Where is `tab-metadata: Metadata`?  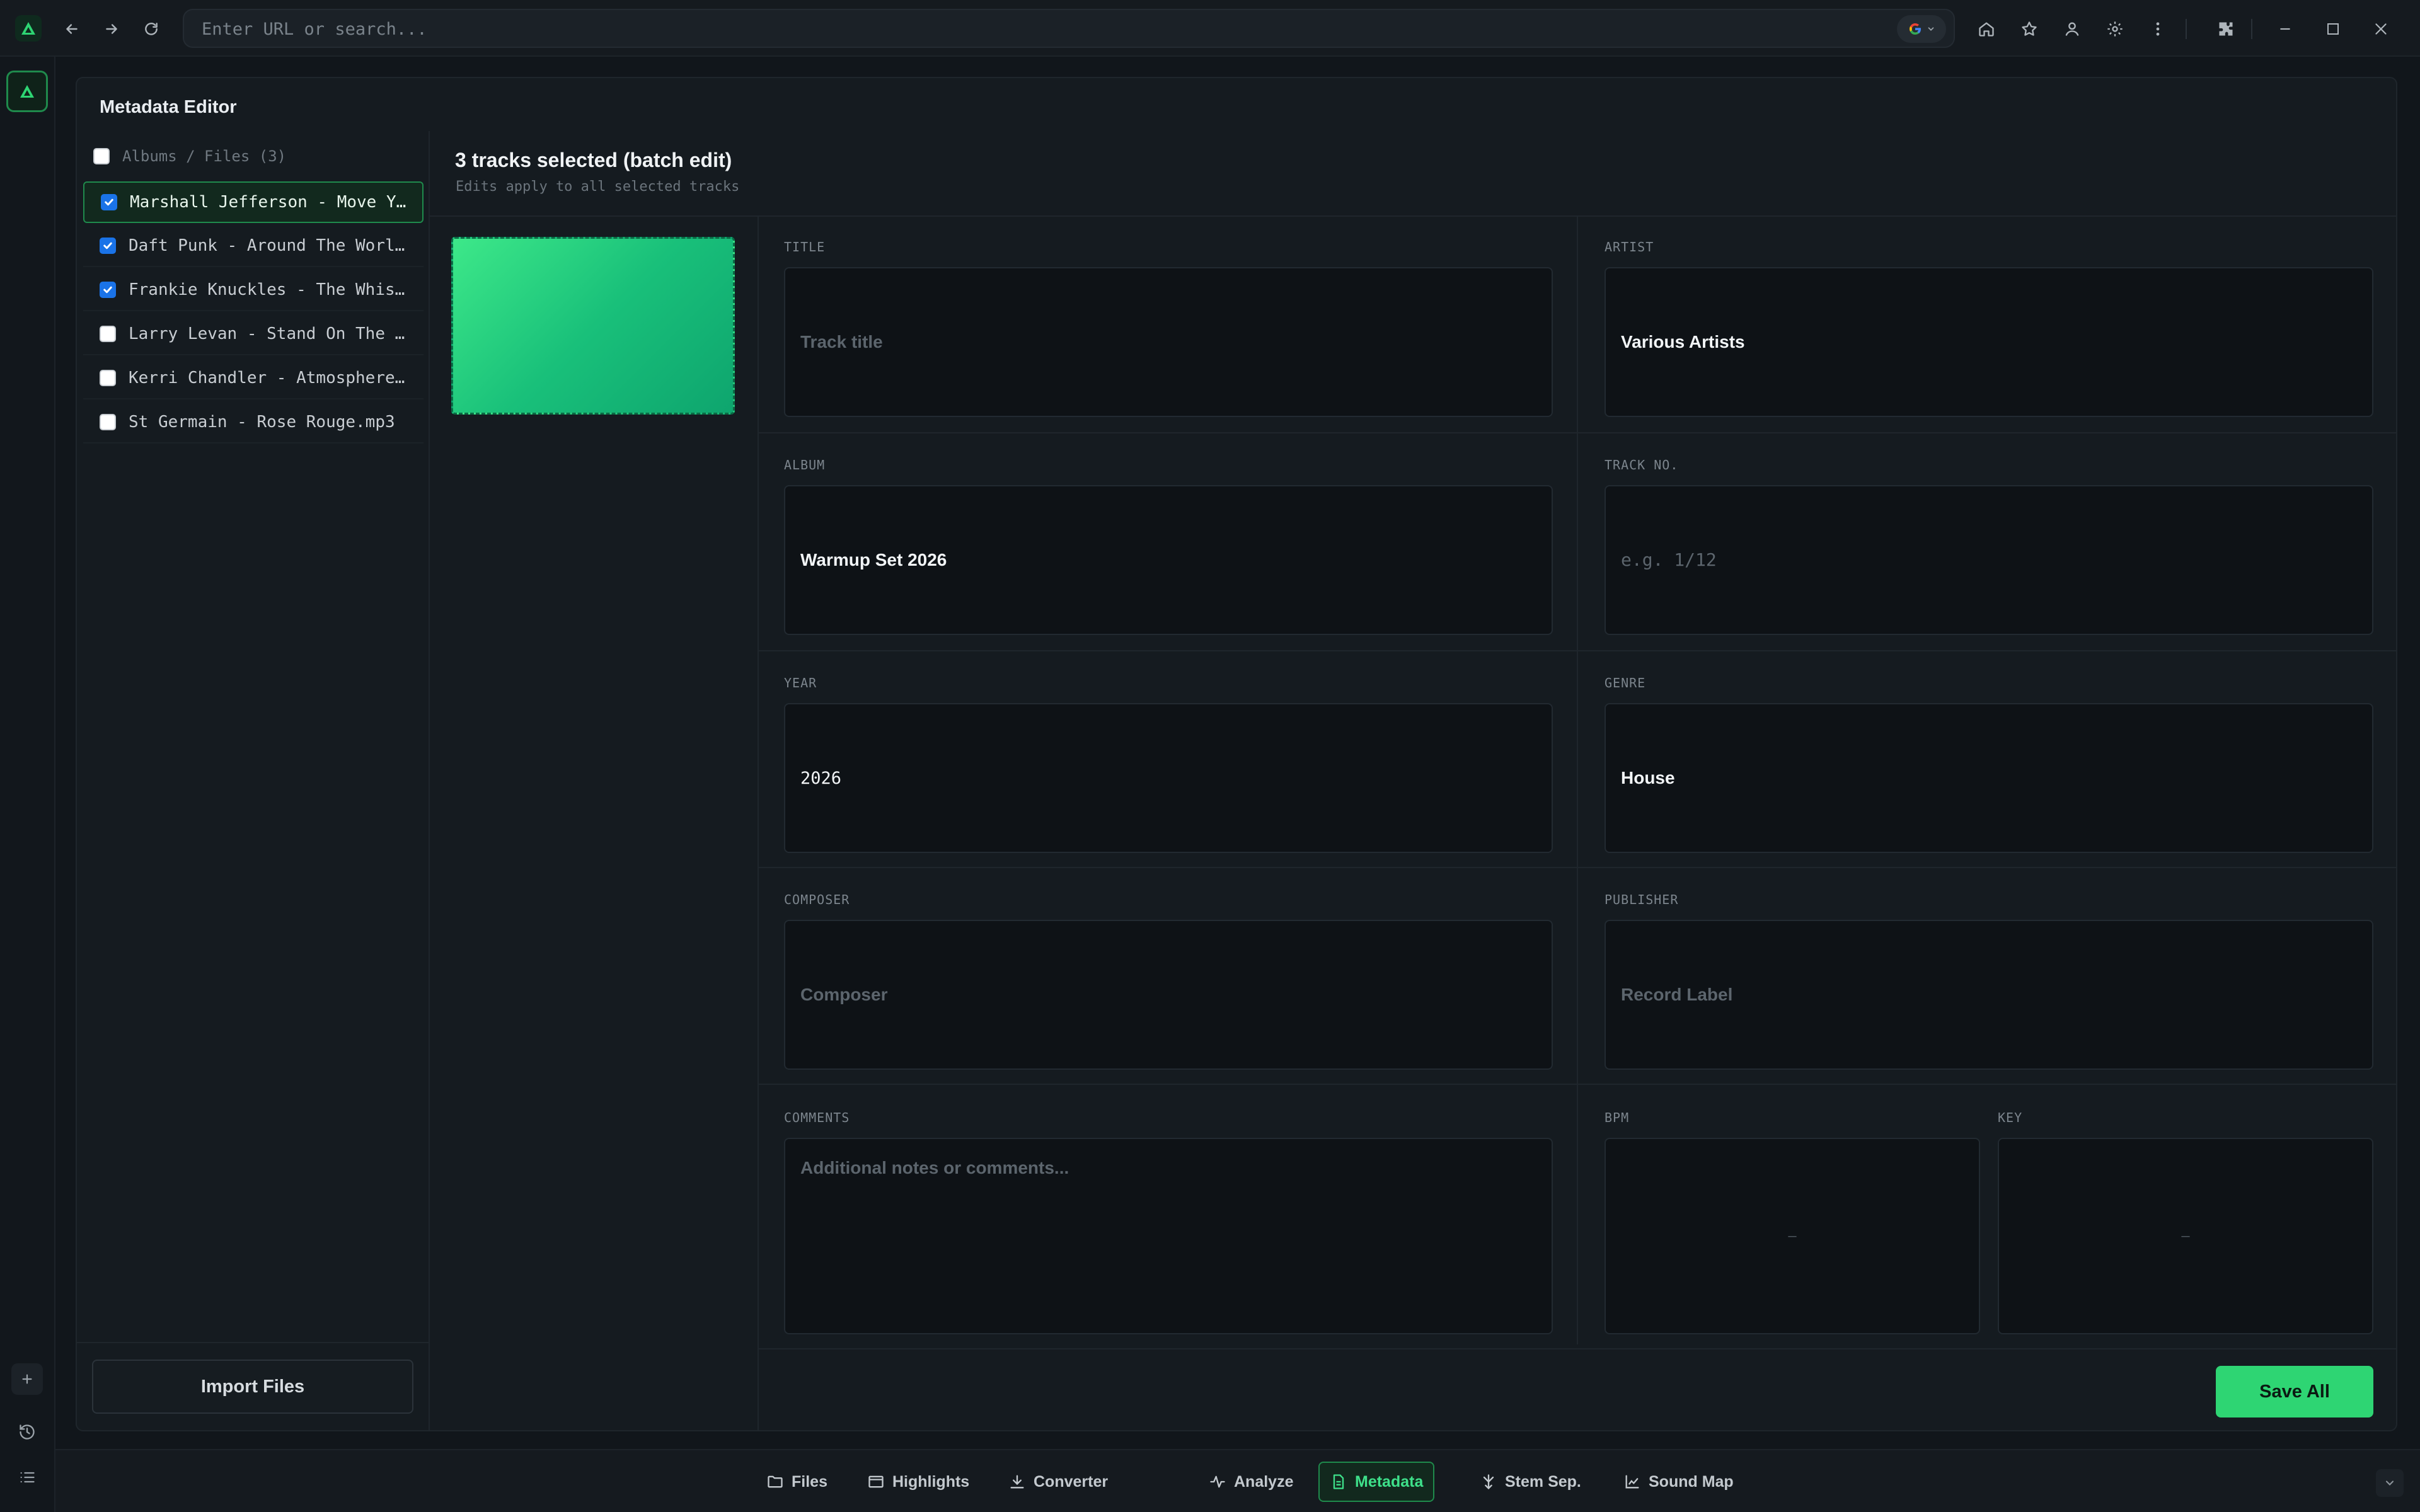 tab-metadata: Metadata is located at coordinates (1377, 1482).